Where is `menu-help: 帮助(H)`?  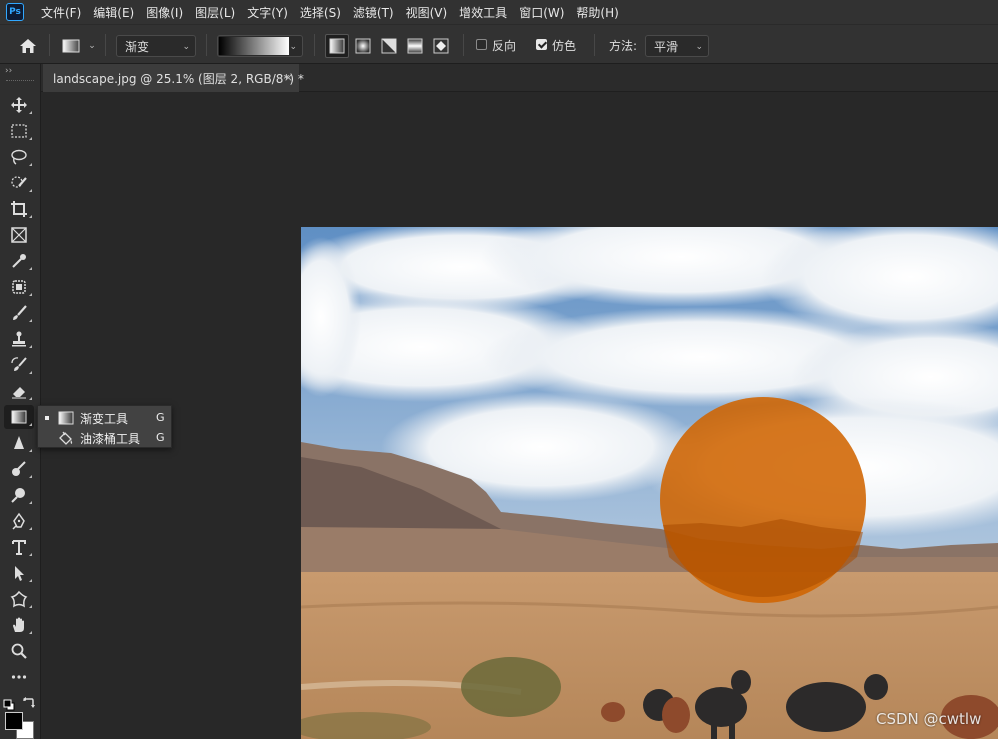 menu-help: 帮助(H) is located at coordinates (597, 12).